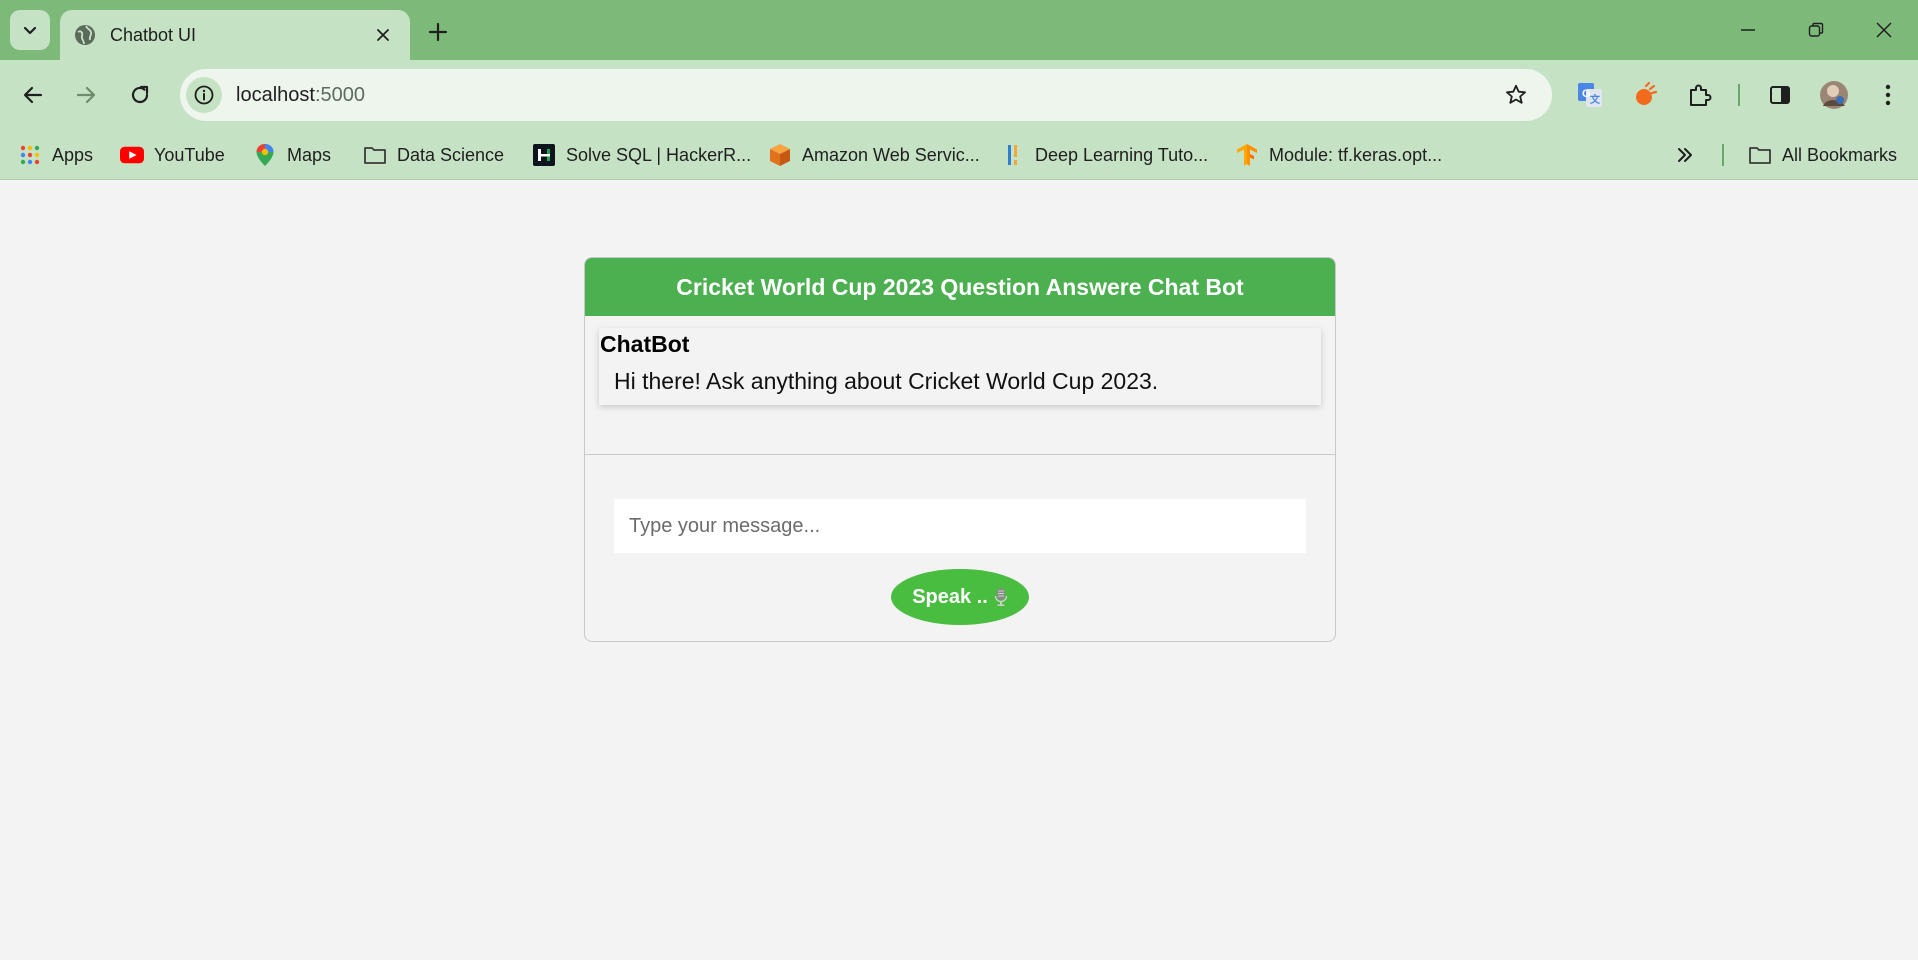 This screenshot has height=960, width=1918. I want to click on site-info-button, so click(204, 95).